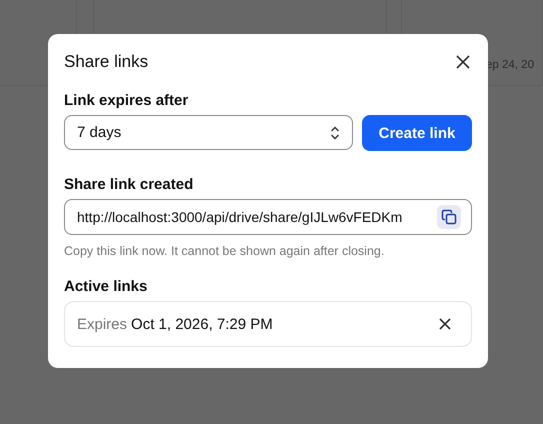  I want to click on expires-label: Expires, so click(102, 324).